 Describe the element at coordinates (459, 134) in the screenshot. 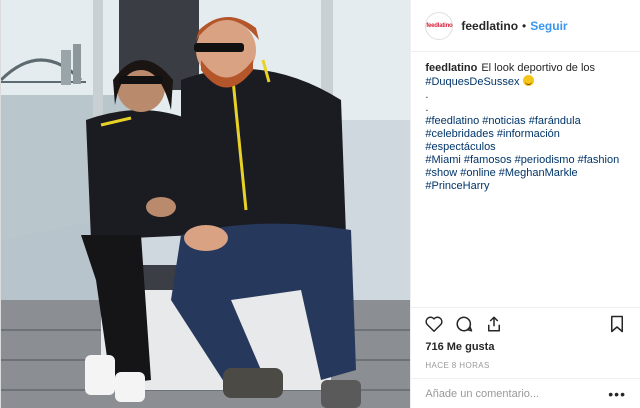

I see `hashtag: #celebridades` at that location.